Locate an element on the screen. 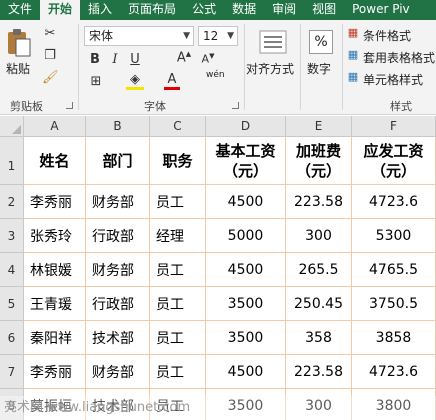 The width and height of the screenshot is (436, 420). font-name-select: 宋体 ▼ is located at coordinates (139, 36).